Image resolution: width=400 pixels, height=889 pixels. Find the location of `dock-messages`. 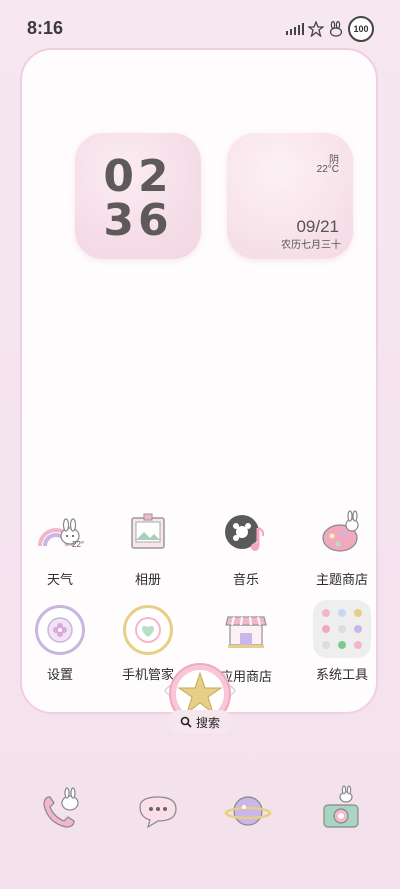

dock-messages is located at coordinates (158, 811).